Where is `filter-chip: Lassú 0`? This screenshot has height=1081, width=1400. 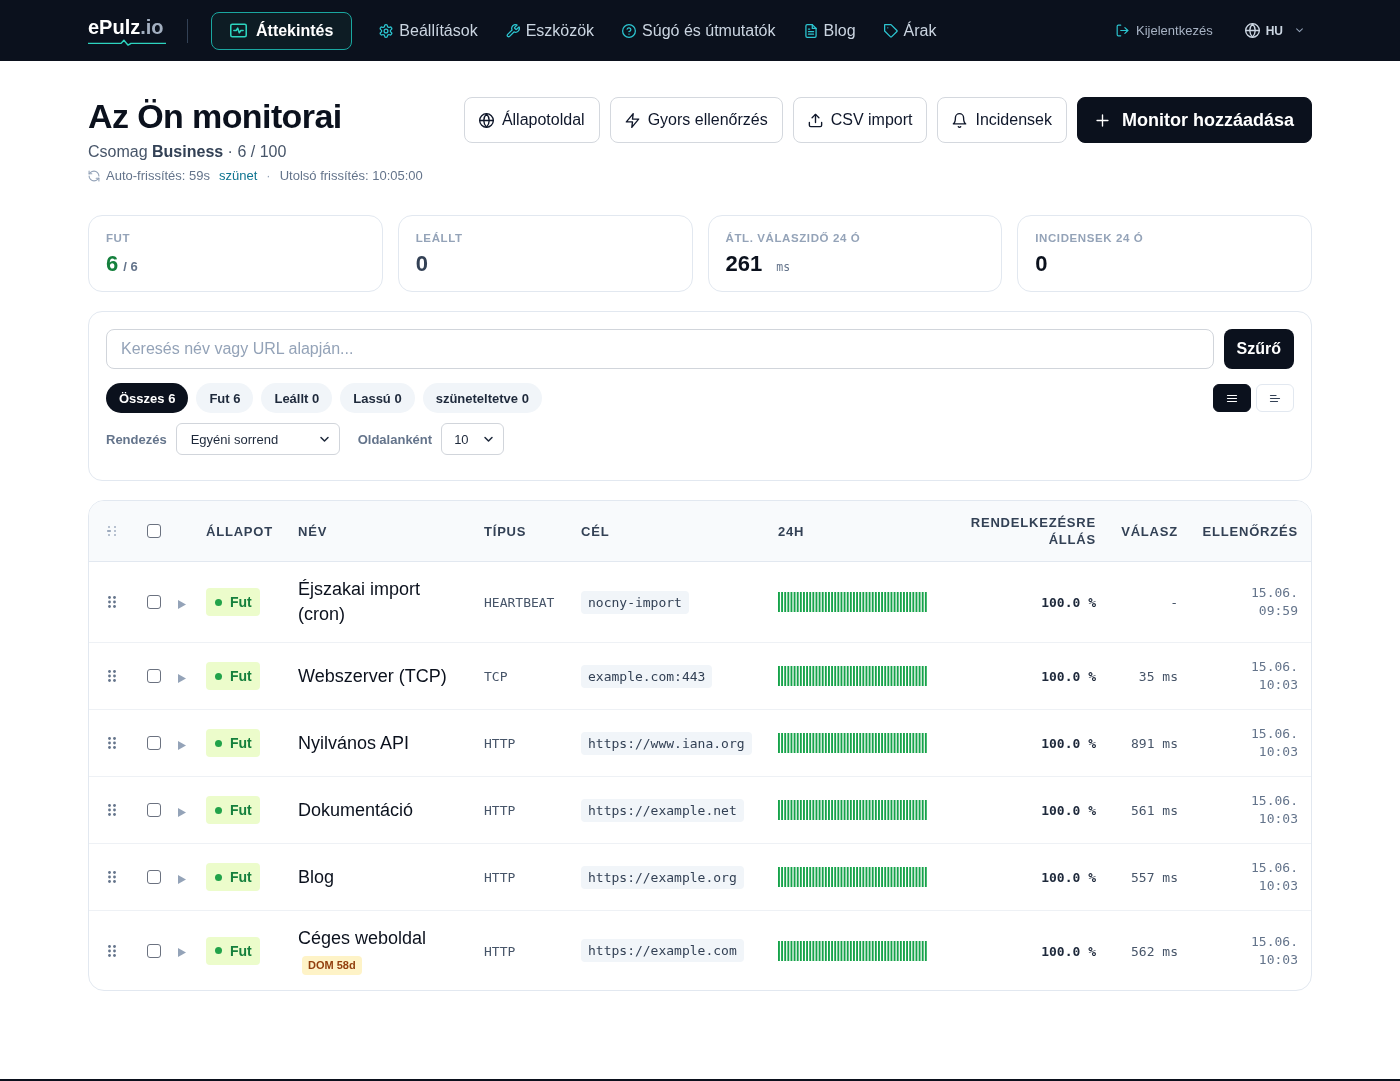
filter-chip: Lassú 0 is located at coordinates (377, 398).